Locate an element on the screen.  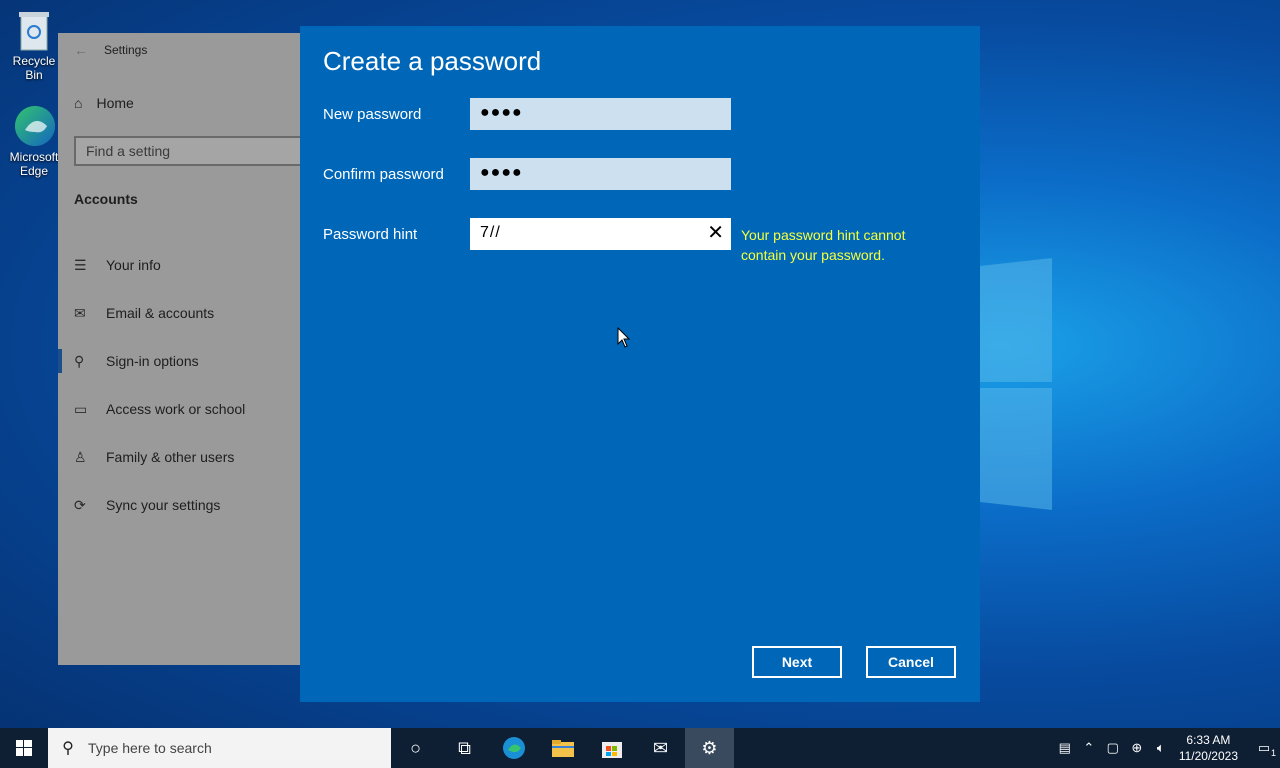
clock-time: 6:33 AM is located at coordinates (1208, 740).